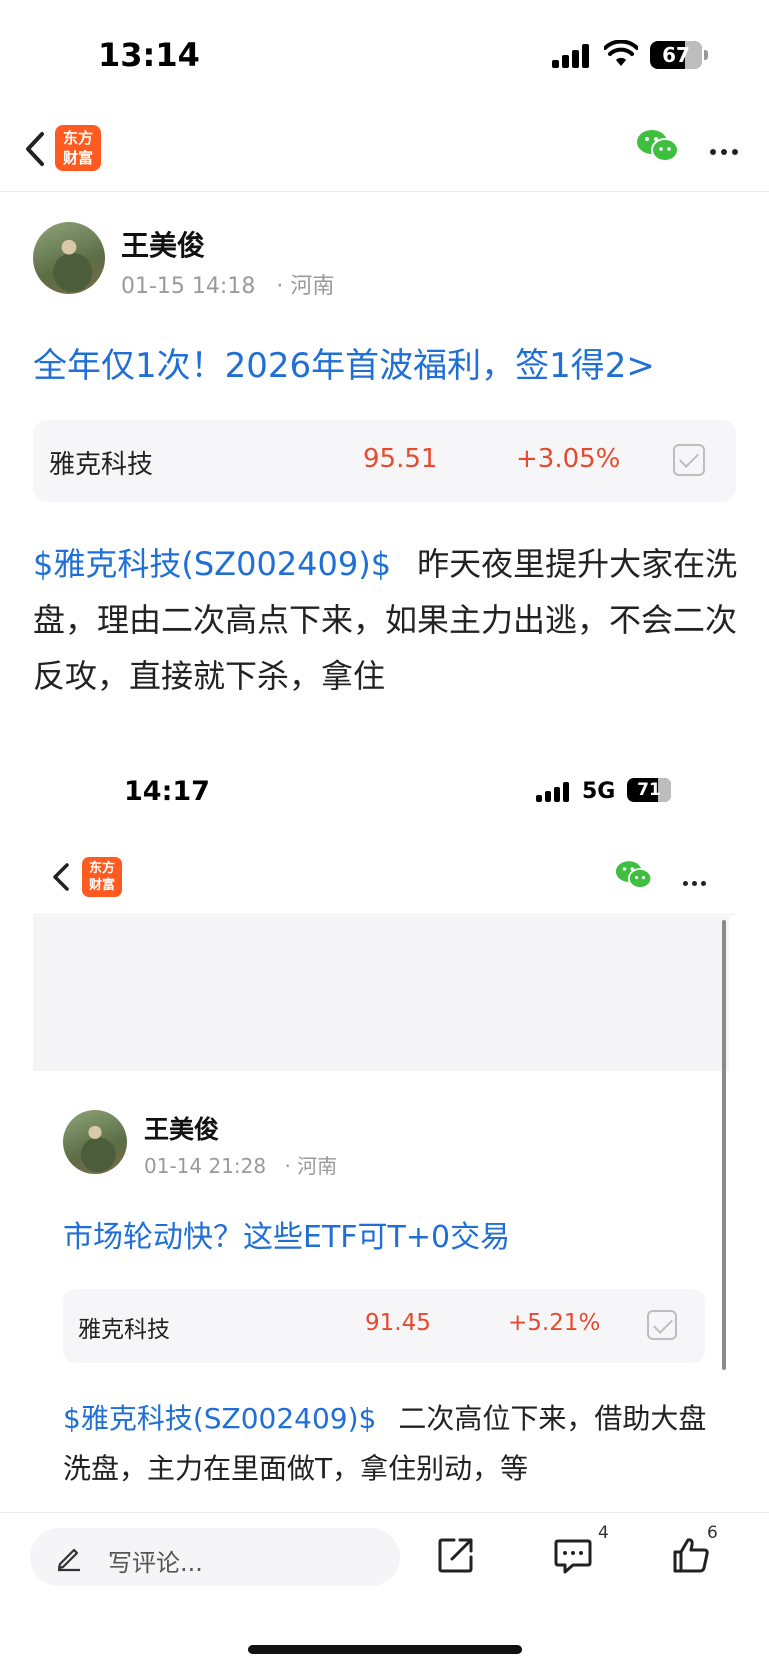  I want to click on post-date: 01-15 14:18, so click(188, 286).